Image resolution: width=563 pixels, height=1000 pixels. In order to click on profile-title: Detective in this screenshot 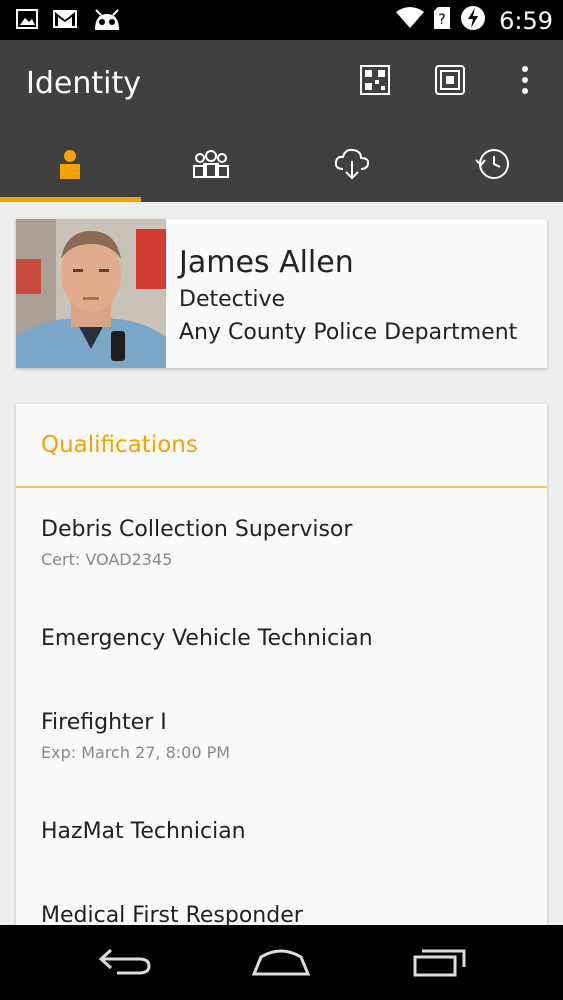, I will do `click(232, 299)`.